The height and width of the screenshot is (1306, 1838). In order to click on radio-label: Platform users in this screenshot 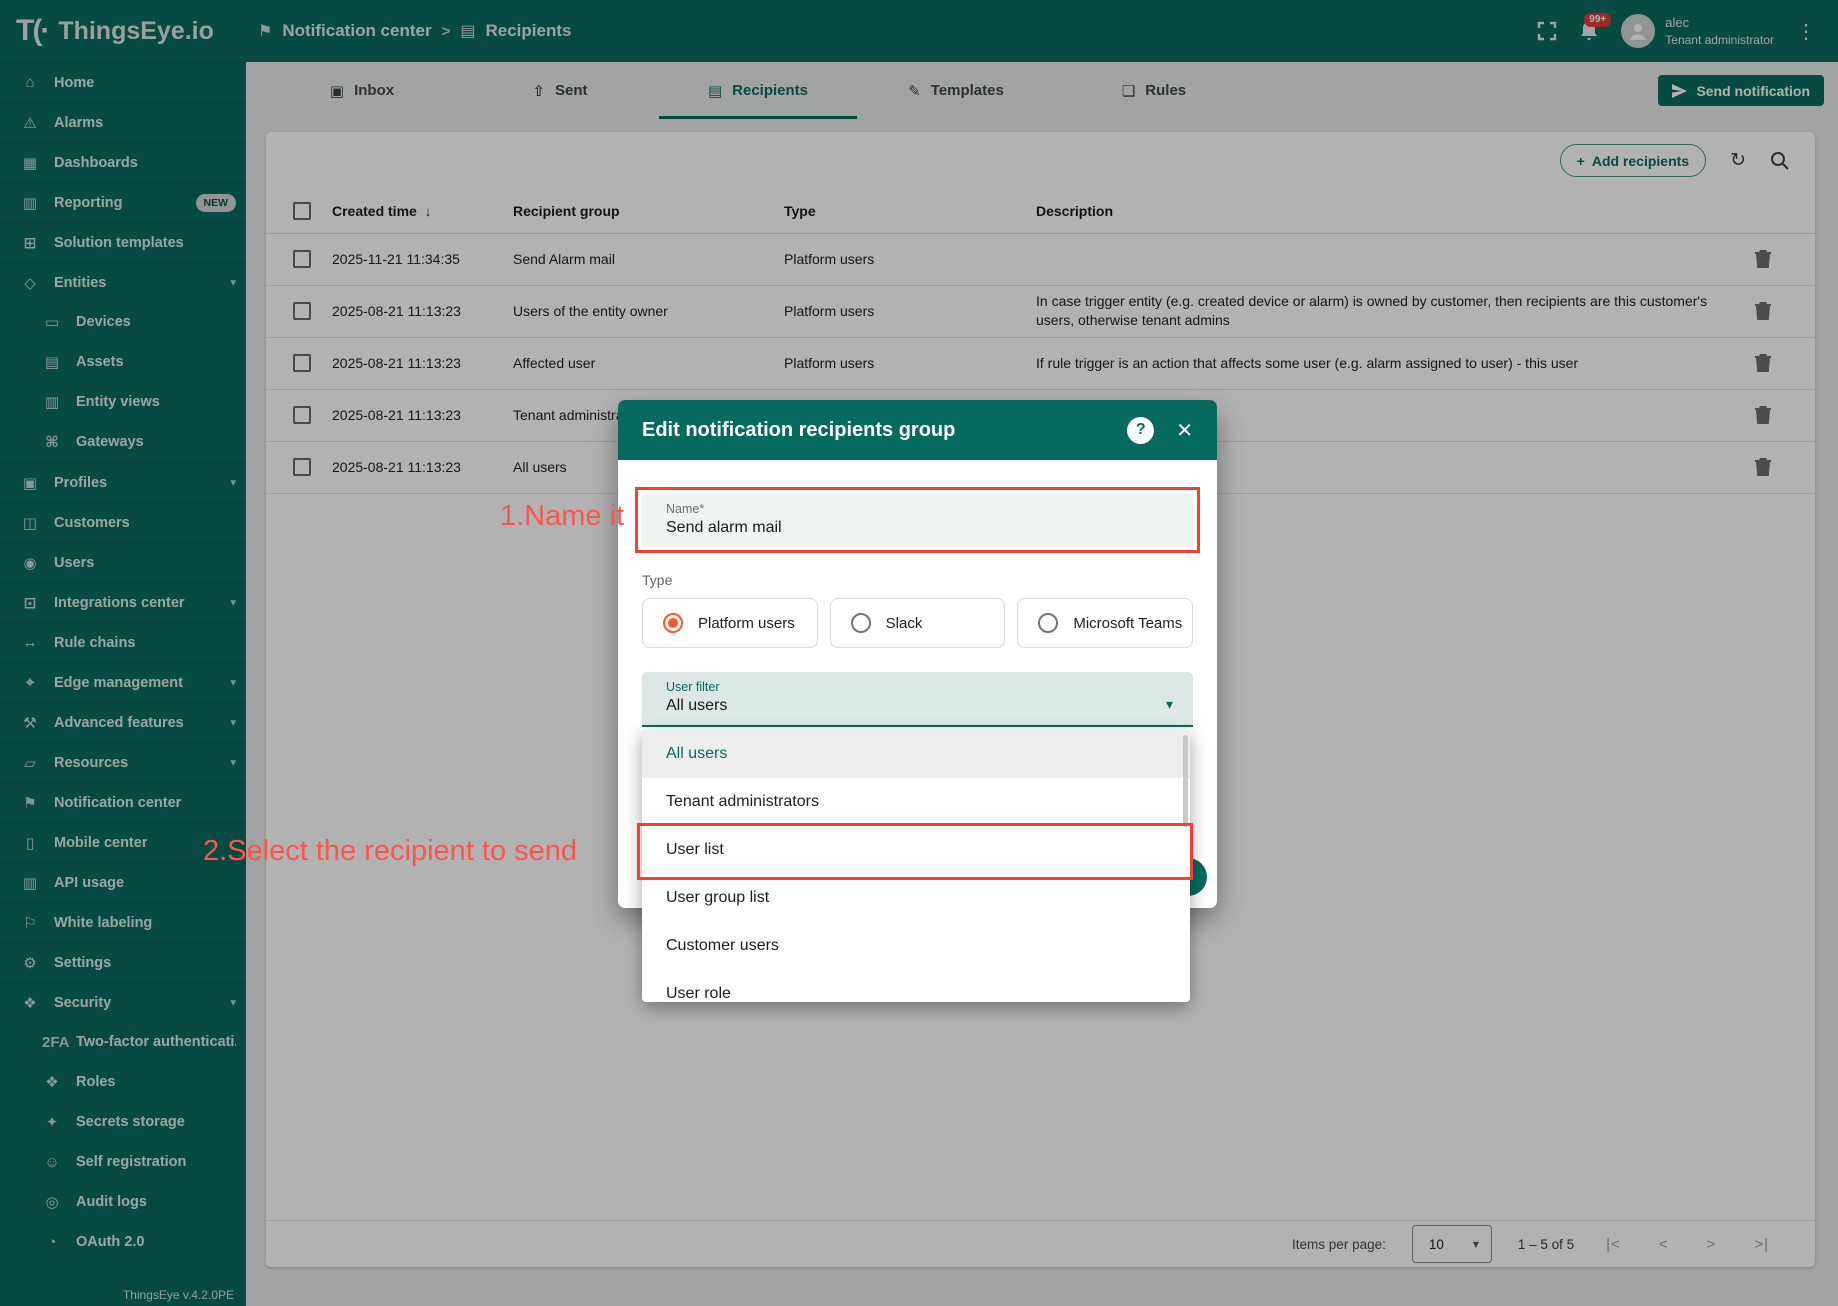, I will do `click(746, 623)`.